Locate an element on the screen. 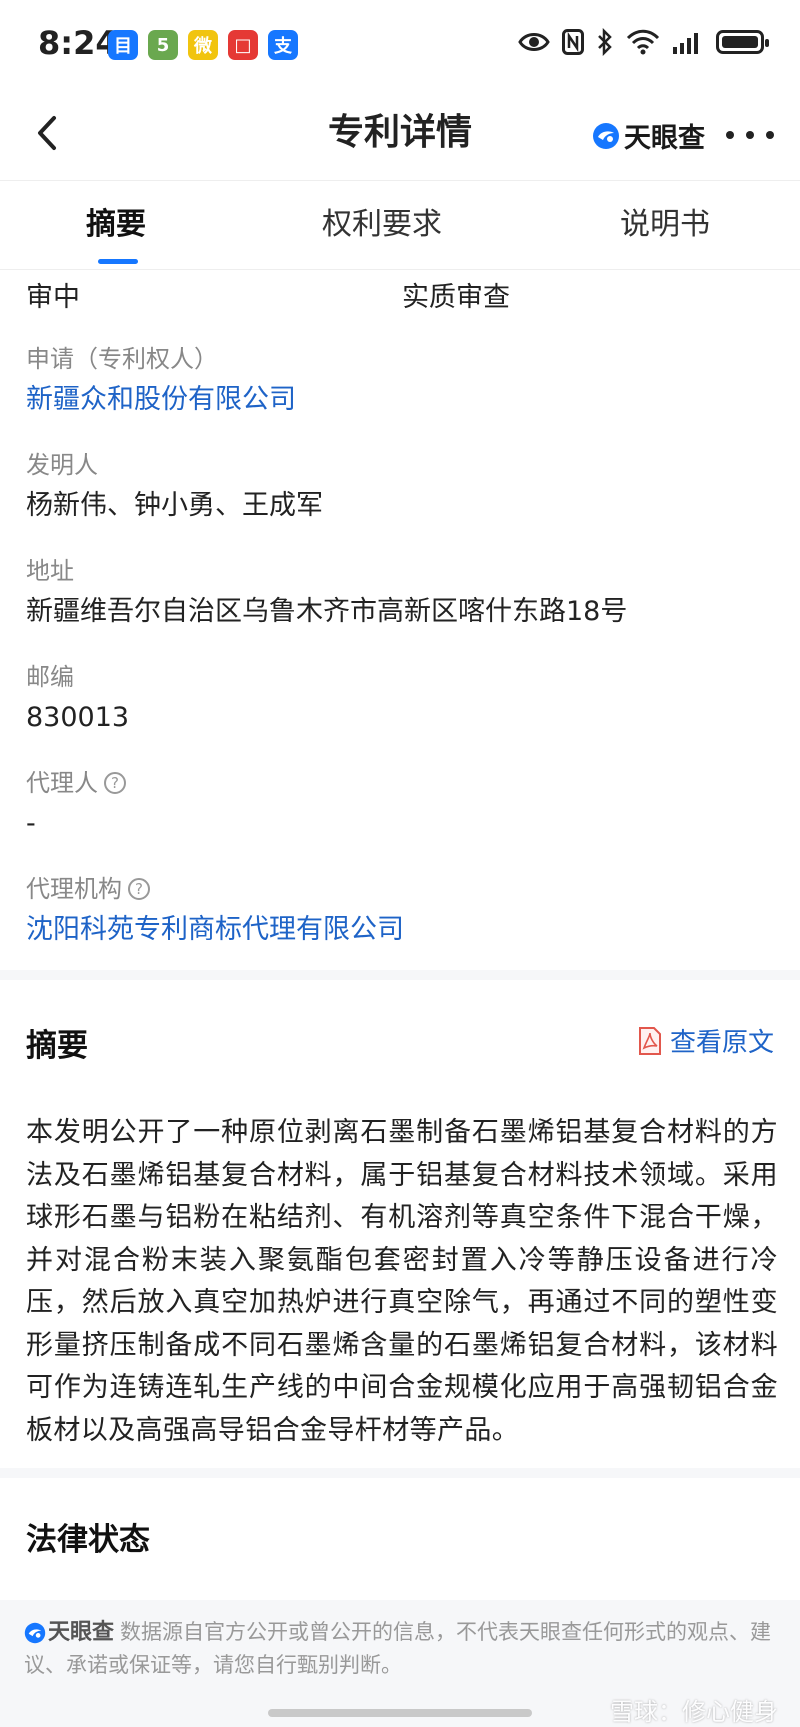  eye-icon is located at coordinates (534, 42).